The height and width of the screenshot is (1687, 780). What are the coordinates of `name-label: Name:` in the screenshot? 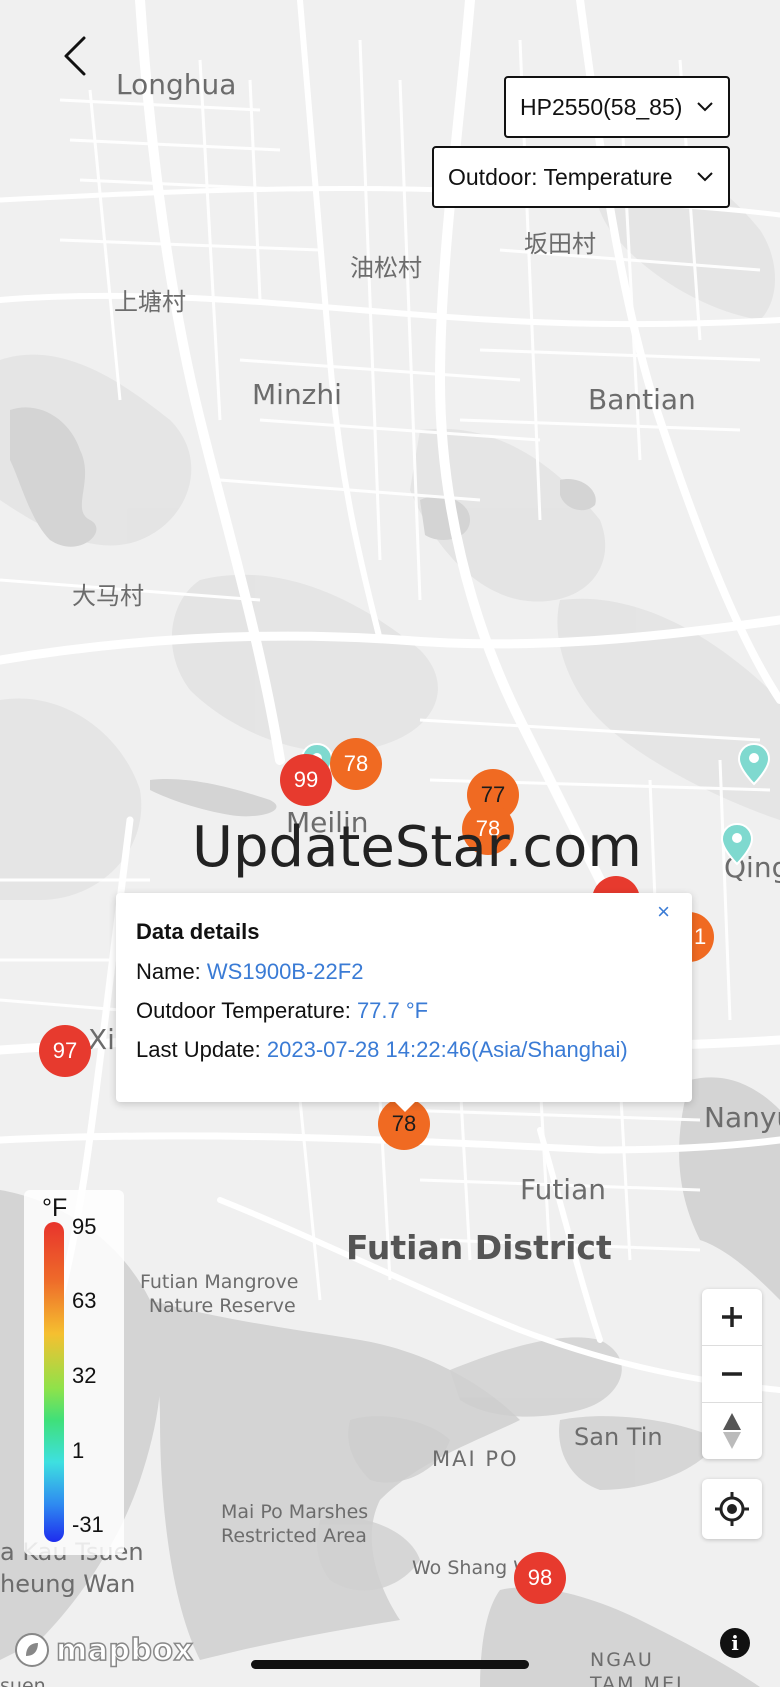 It's located at (171, 971).